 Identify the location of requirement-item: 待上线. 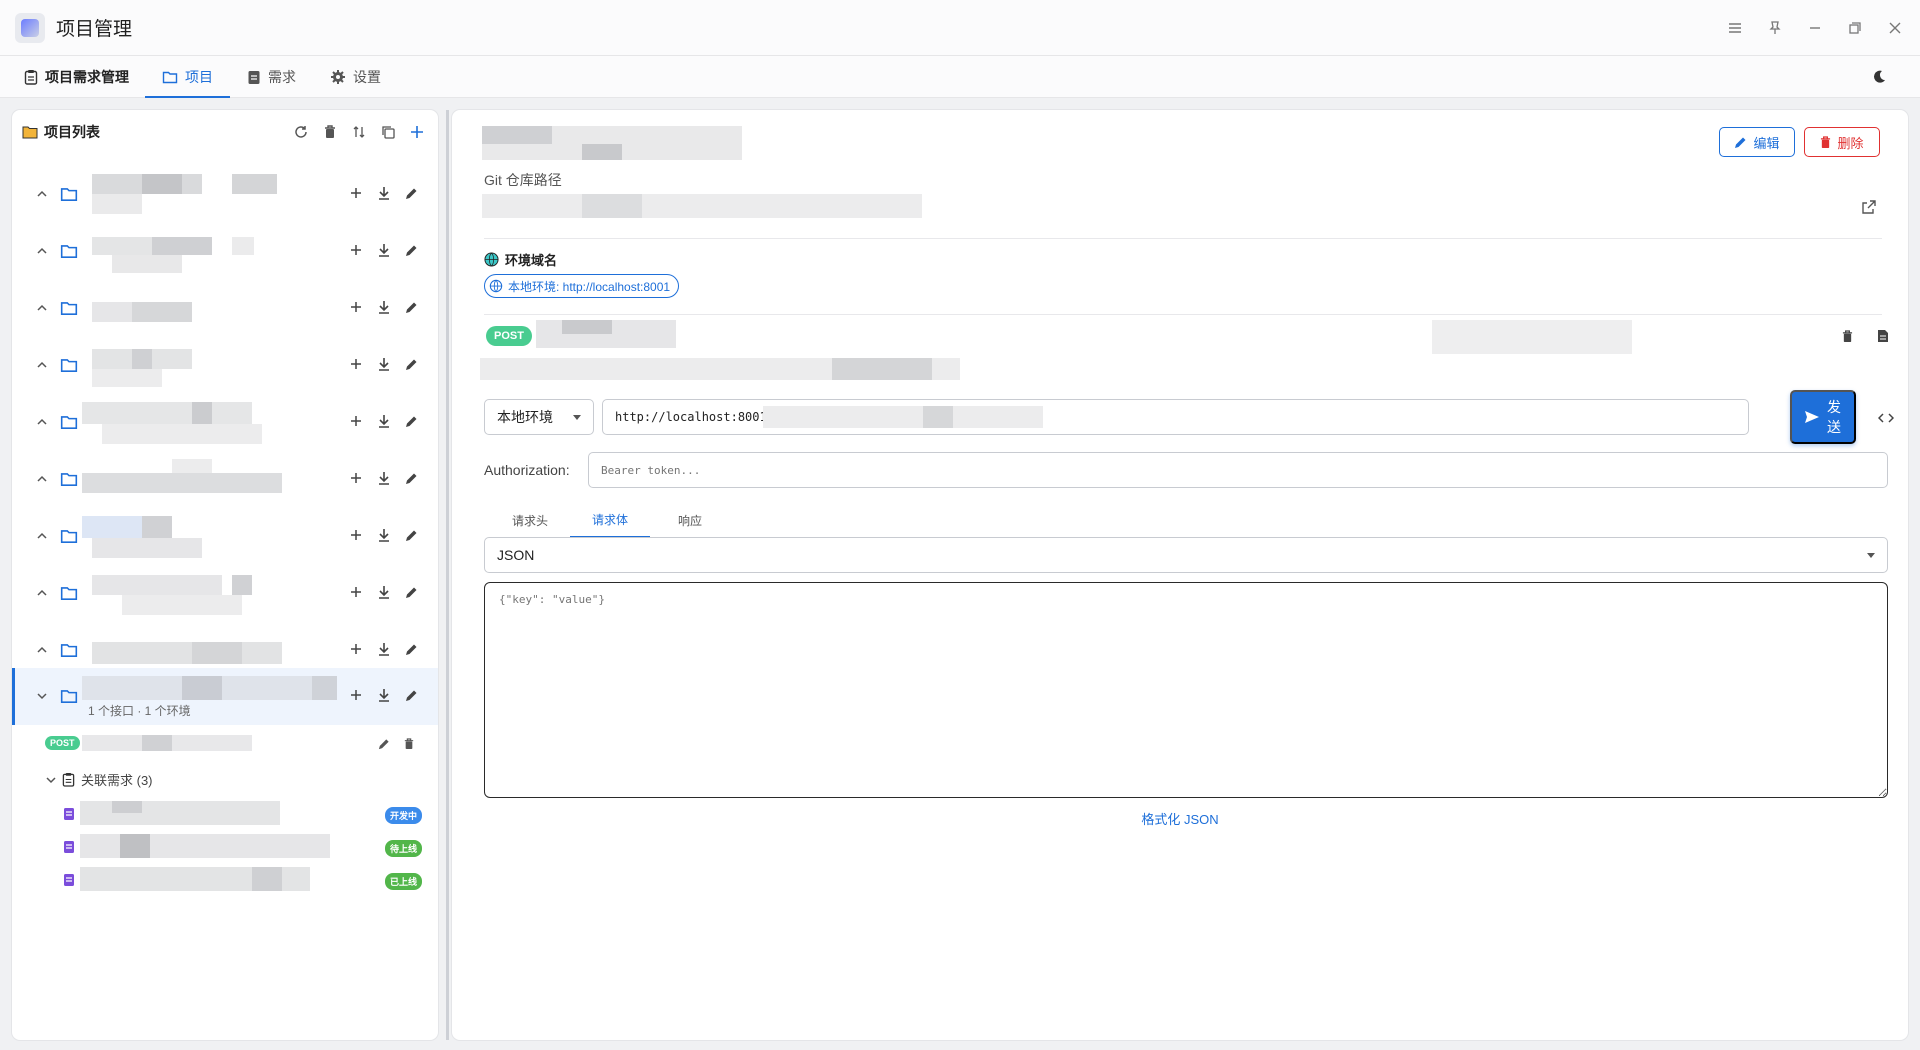
(225, 846).